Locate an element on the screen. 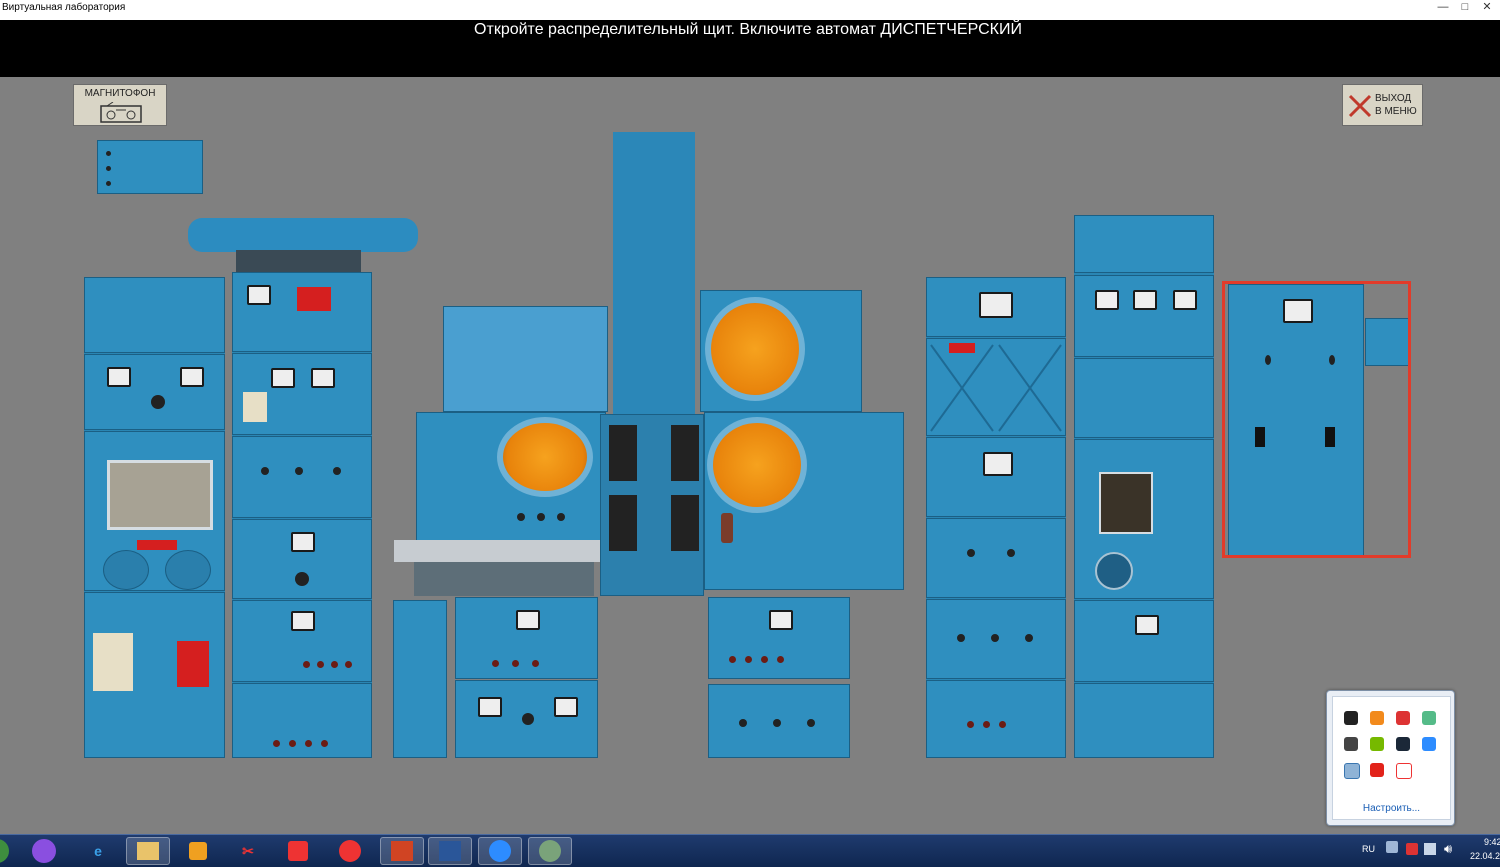 The height and width of the screenshot is (867, 1500). window-titlebar: Виртуальная лаборатория — □ ✕ is located at coordinates (750, 10).